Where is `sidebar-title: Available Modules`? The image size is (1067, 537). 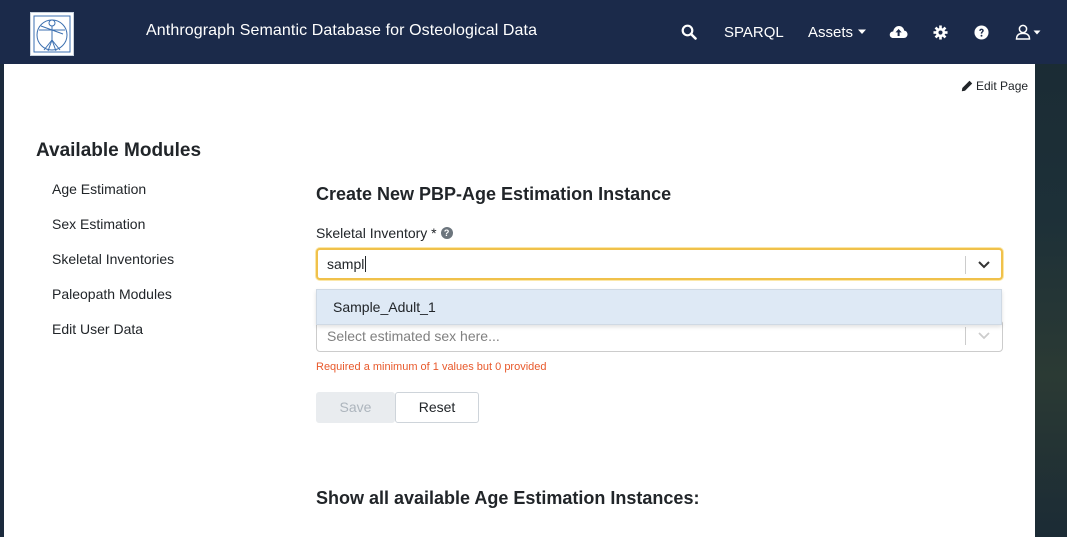 sidebar-title: Available Modules is located at coordinates (119, 150).